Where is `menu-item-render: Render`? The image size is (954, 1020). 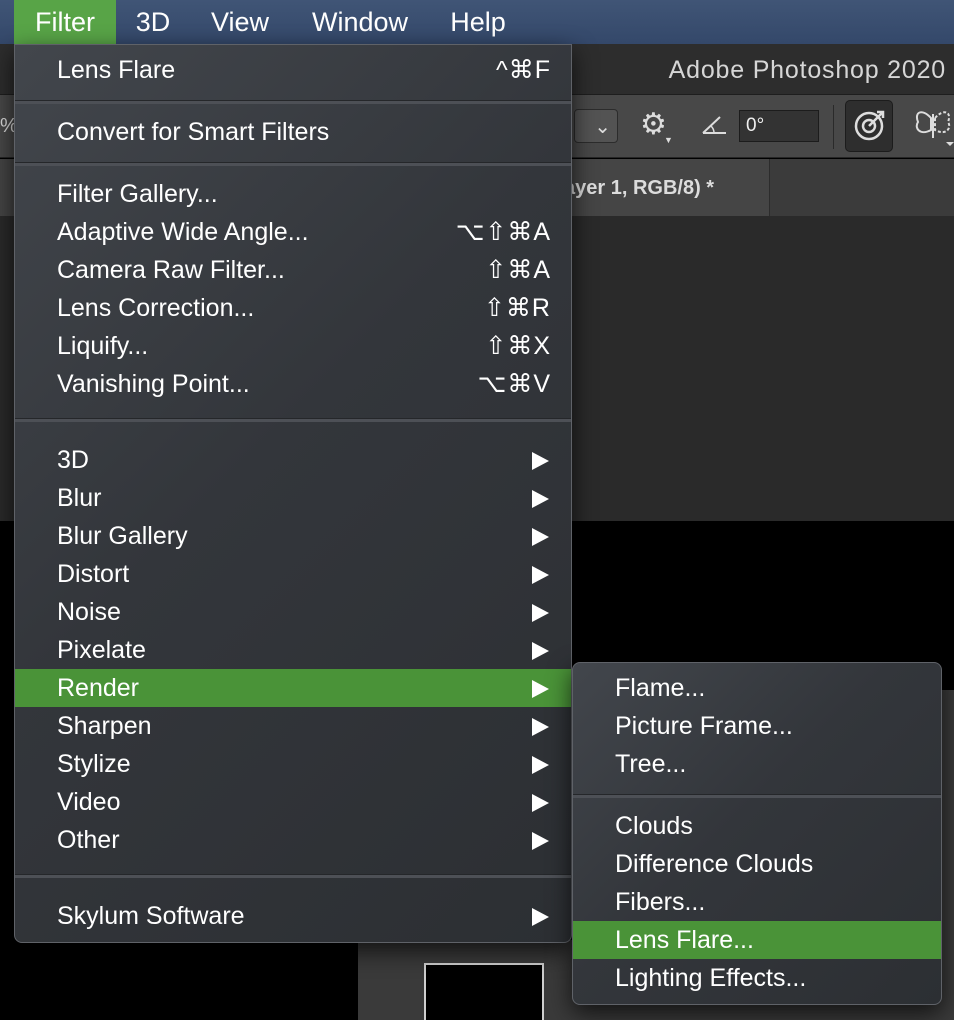 menu-item-render: Render is located at coordinates (293, 688).